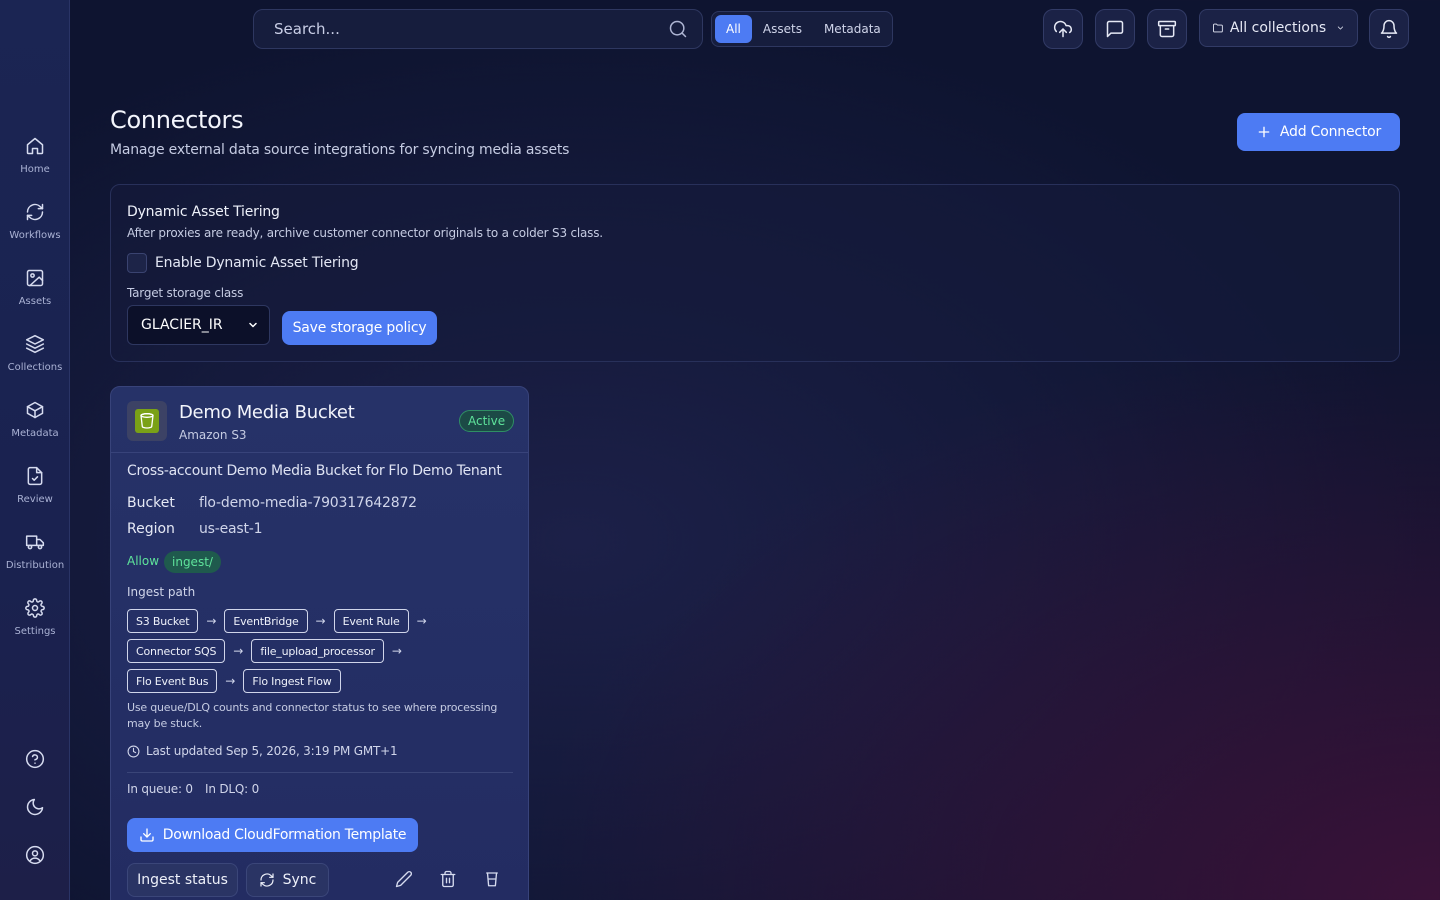  What do you see at coordinates (147, 421) in the screenshot?
I see `s3-bucket-icon` at bounding box center [147, 421].